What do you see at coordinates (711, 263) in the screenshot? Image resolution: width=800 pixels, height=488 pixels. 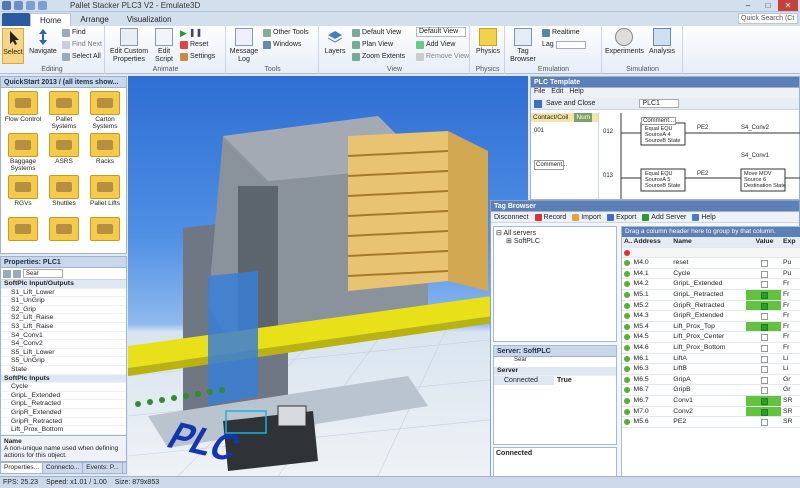 I see `tag-row: M4.0 reset Pu` at bounding box center [711, 263].